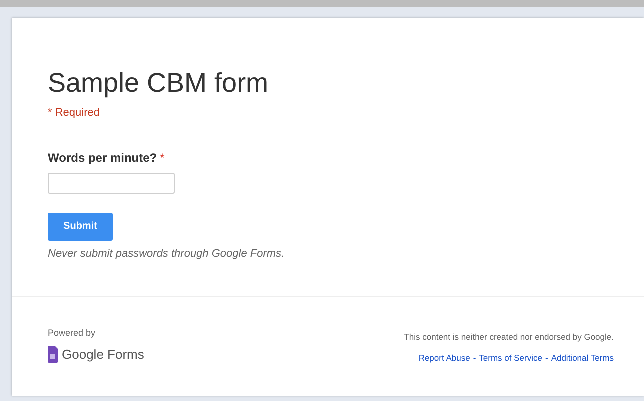  What do you see at coordinates (159, 83) in the screenshot?
I see `form-title: Sample CBM form` at bounding box center [159, 83].